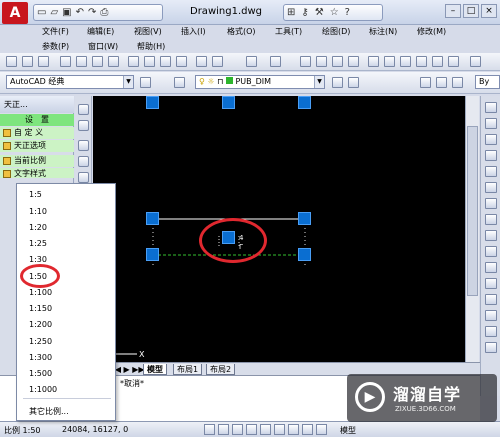 Image resolution: width=500 pixels, height=437 pixels. What do you see at coordinates (38, 243) in the screenshot?
I see `scale-option: 1:25` at bounding box center [38, 243].